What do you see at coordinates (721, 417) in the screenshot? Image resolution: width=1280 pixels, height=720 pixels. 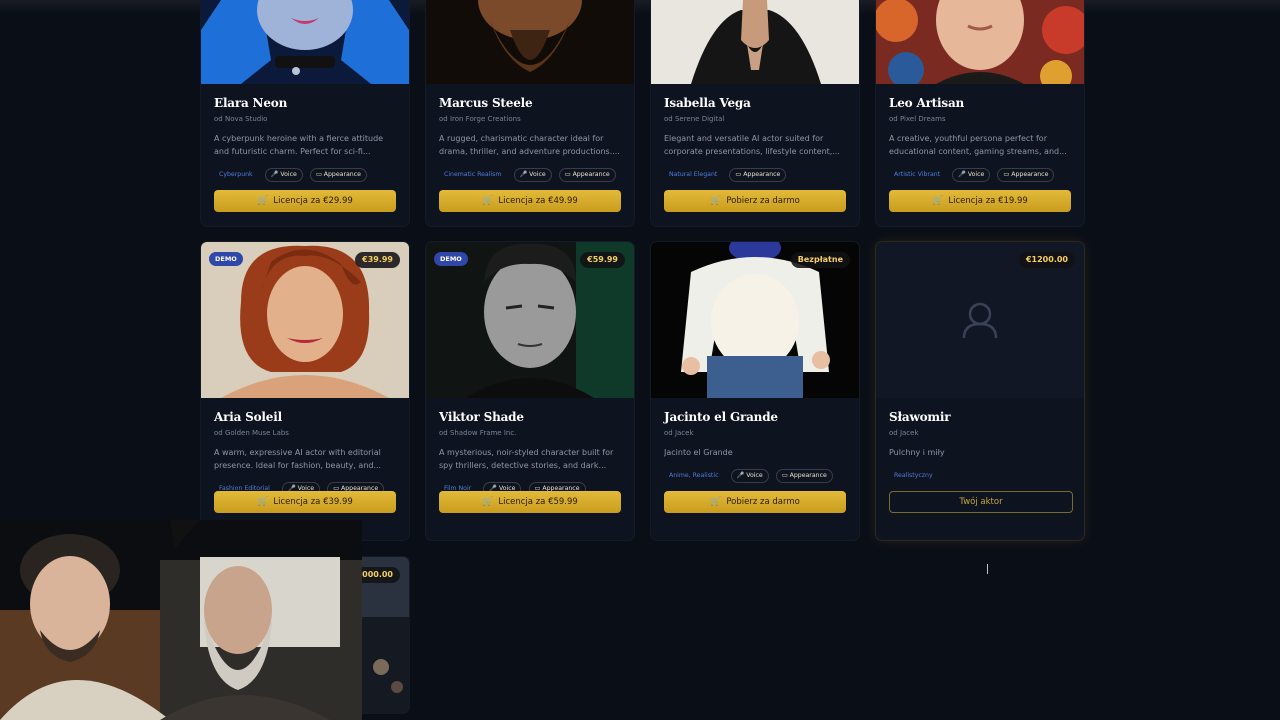 I see `actor-name: Jacinto el Grande` at bounding box center [721, 417].